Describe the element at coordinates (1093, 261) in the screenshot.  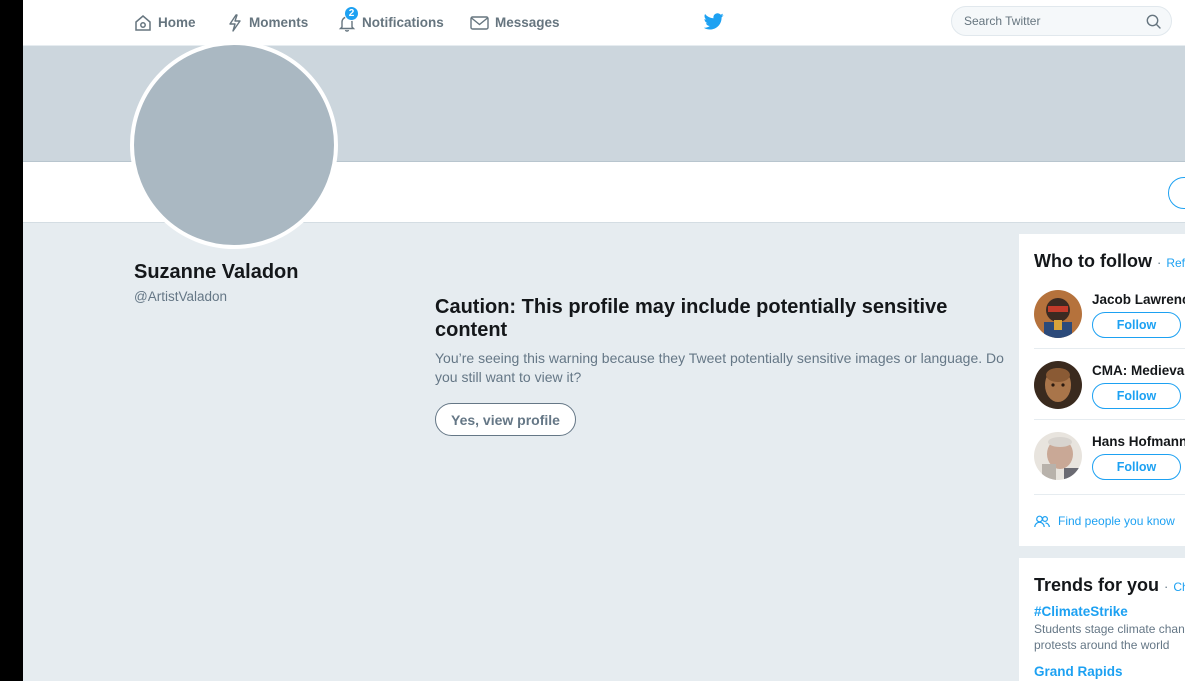
I see `who-to-follow-title: Who to follow` at that location.